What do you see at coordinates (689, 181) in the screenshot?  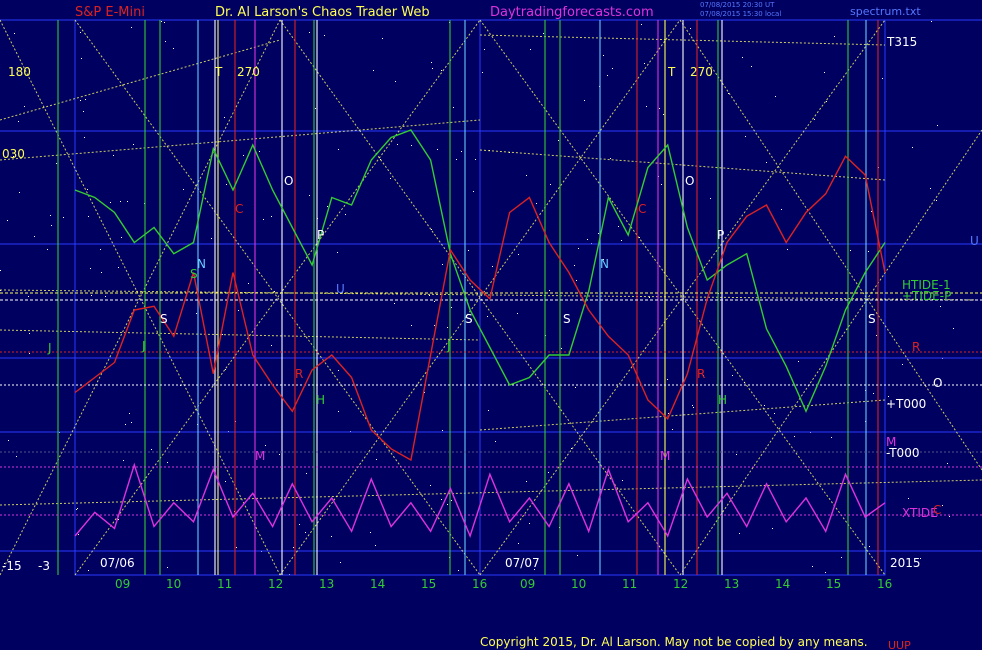 I see `marker-letter: O` at bounding box center [689, 181].